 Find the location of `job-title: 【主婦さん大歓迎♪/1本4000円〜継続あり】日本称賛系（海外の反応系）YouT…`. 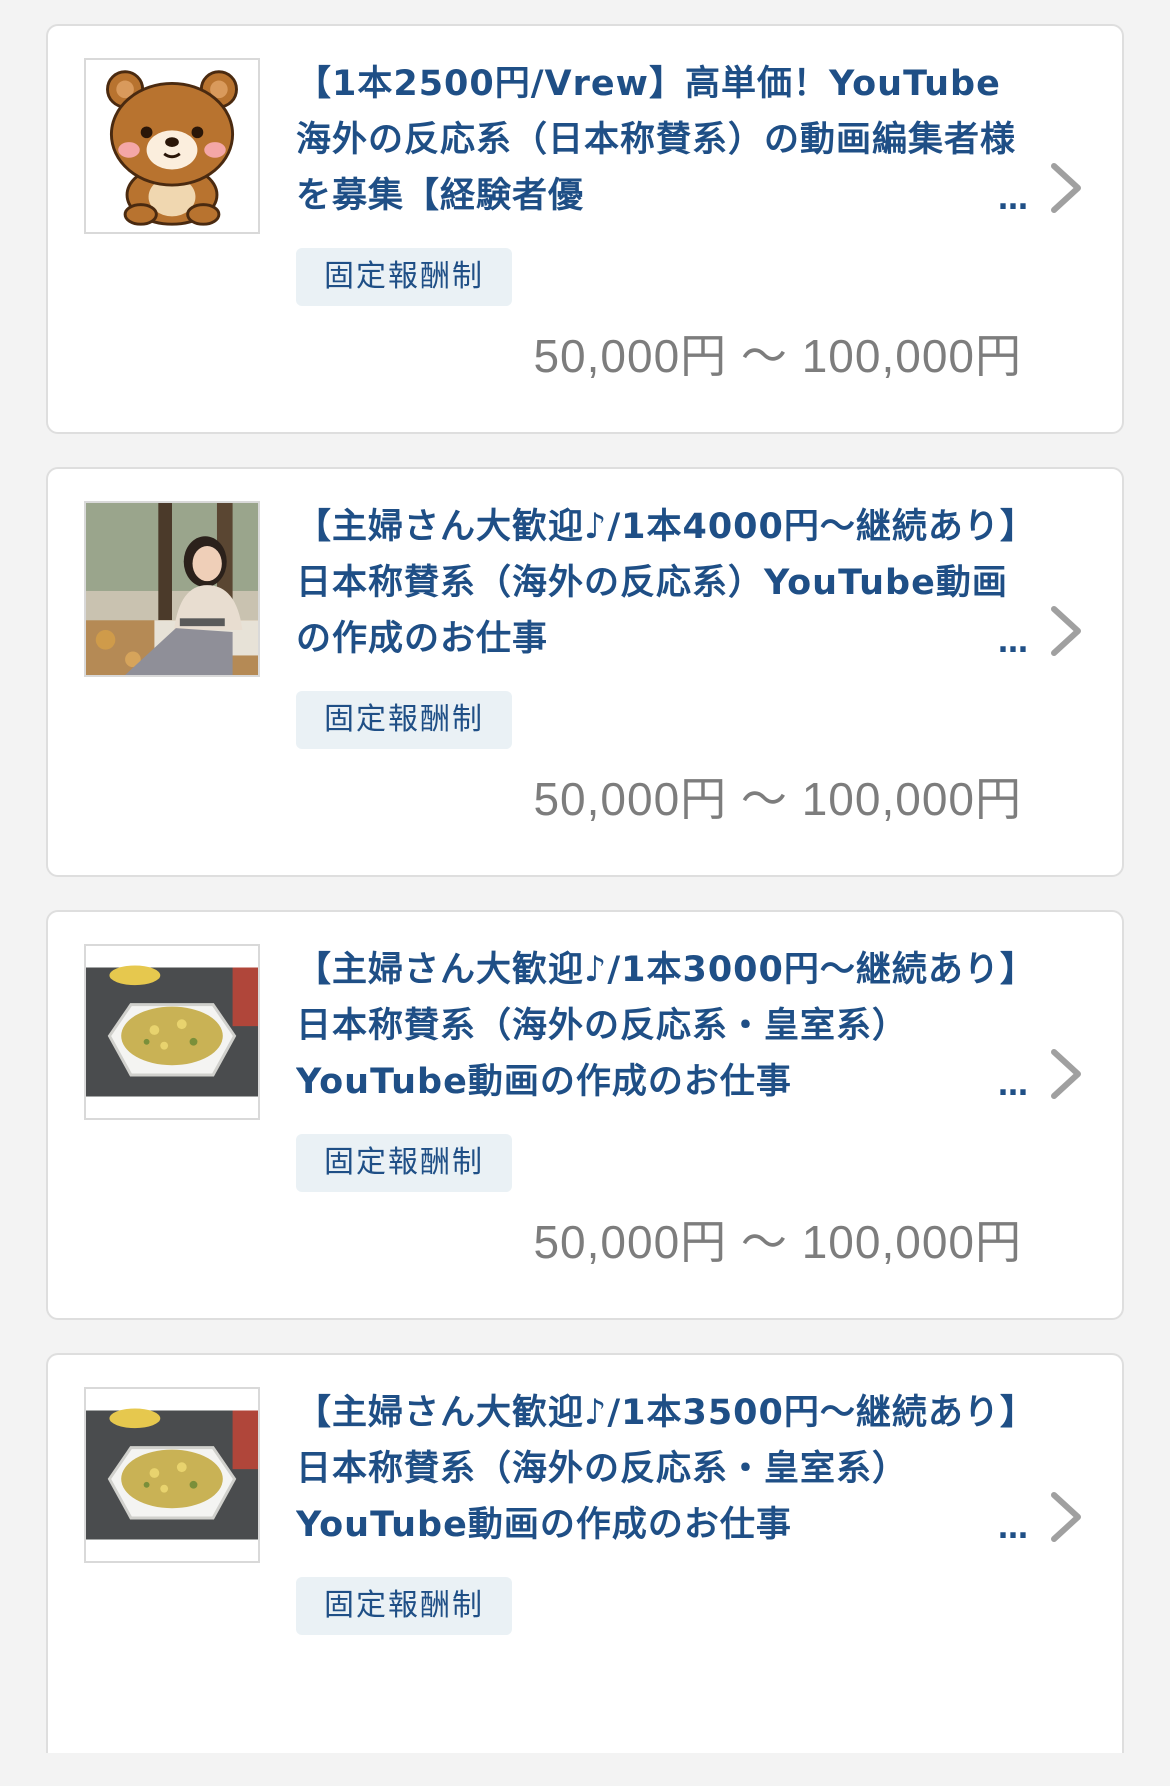

job-title: 【主婦さん大歓迎♪/1本4000円〜継続あり】日本称賛系（海外の反応系）YouT… is located at coordinates (661, 586).